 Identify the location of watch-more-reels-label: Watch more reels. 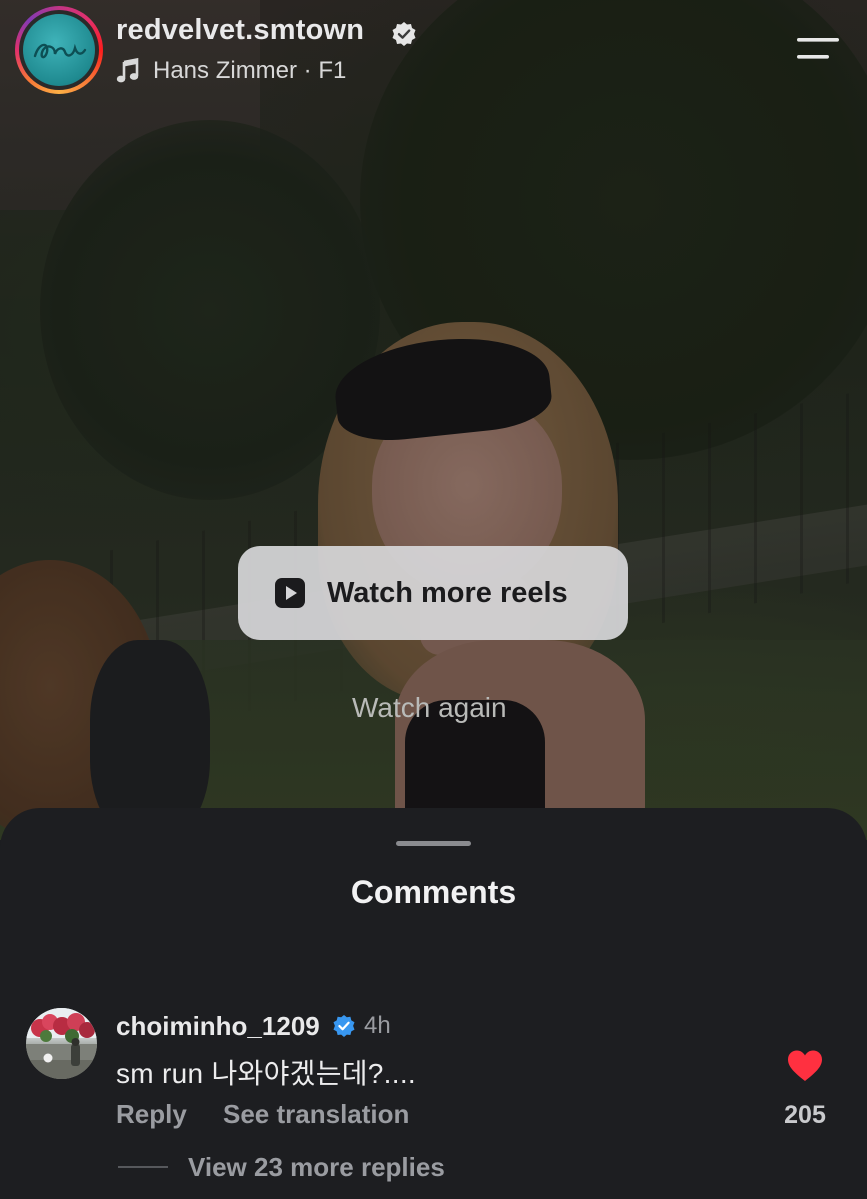
(447, 592).